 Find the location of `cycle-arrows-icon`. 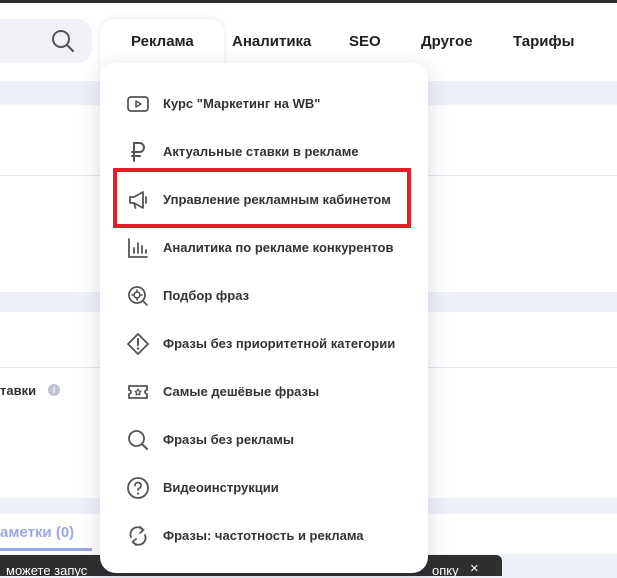

cycle-arrows-icon is located at coordinates (138, 536).